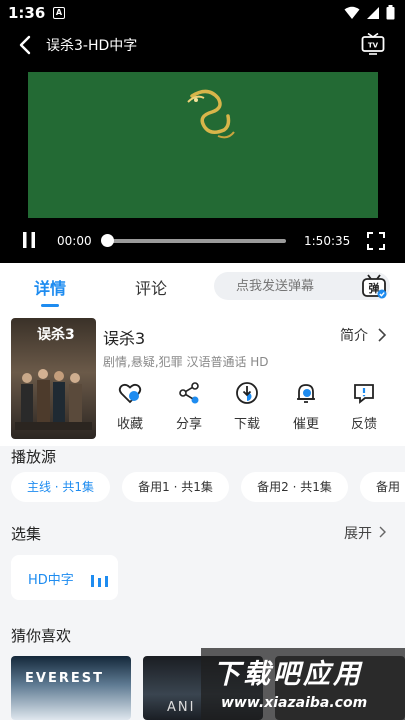 The image size is (405, 720). What do you see at coordinates (59, 13) in the screenshot?
I see `notification-icon: A` at bounding box center [59, 13].